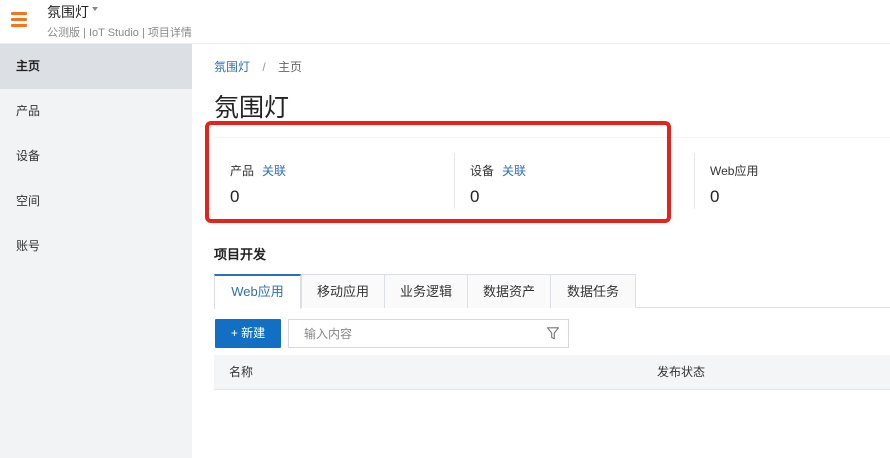  What do you see at coordinates (242, 171) in the screenshot?
I see `stat-label-text: 产品` at bounding box center [242, 171].